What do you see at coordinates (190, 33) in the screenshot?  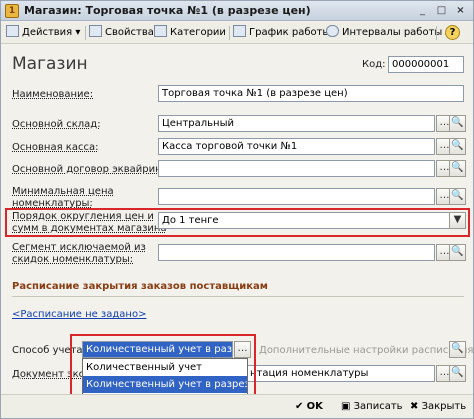 I see `categories-button: Категории` at bounding box center [190, 33].